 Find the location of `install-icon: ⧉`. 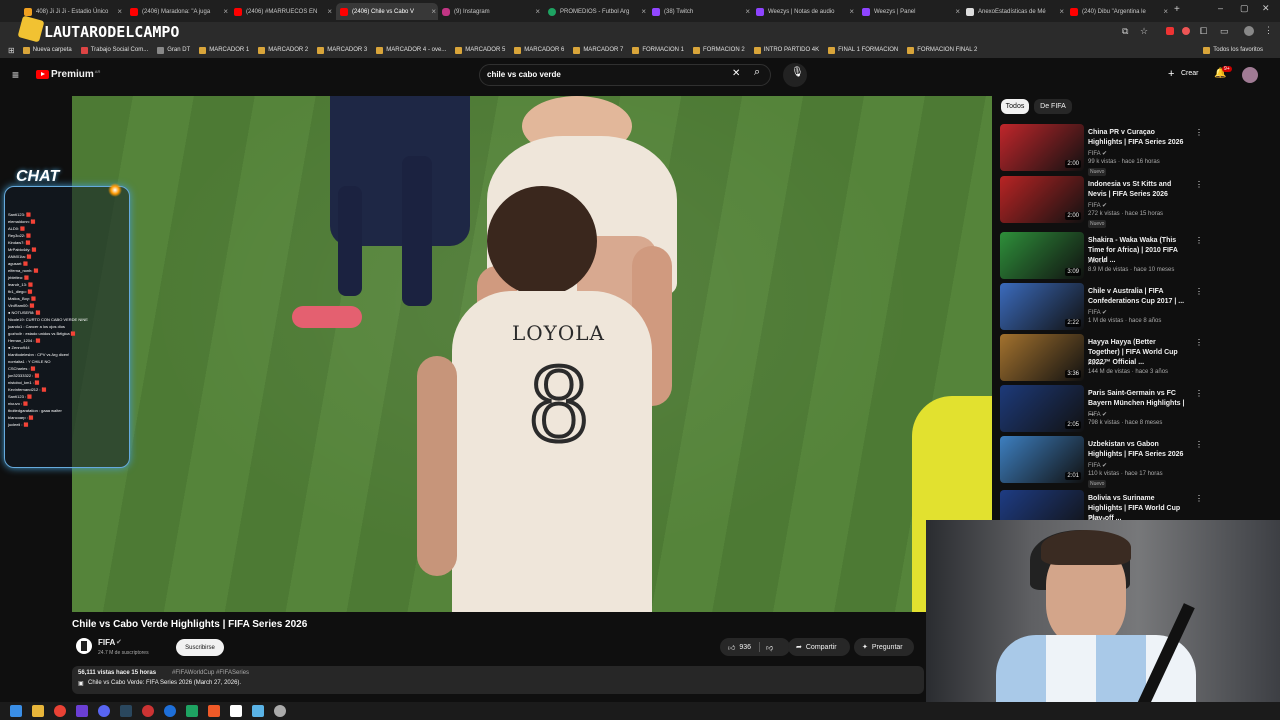

install-icon: ⧉ is located at coordinates (1125, 31).